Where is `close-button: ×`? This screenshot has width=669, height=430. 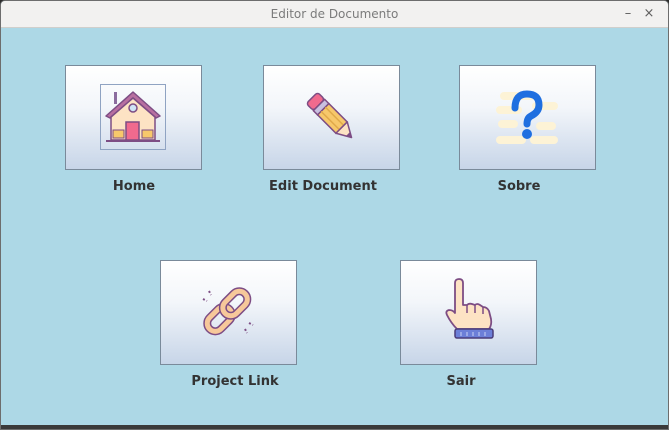
close-button: × is located at coordinates (649, 14).